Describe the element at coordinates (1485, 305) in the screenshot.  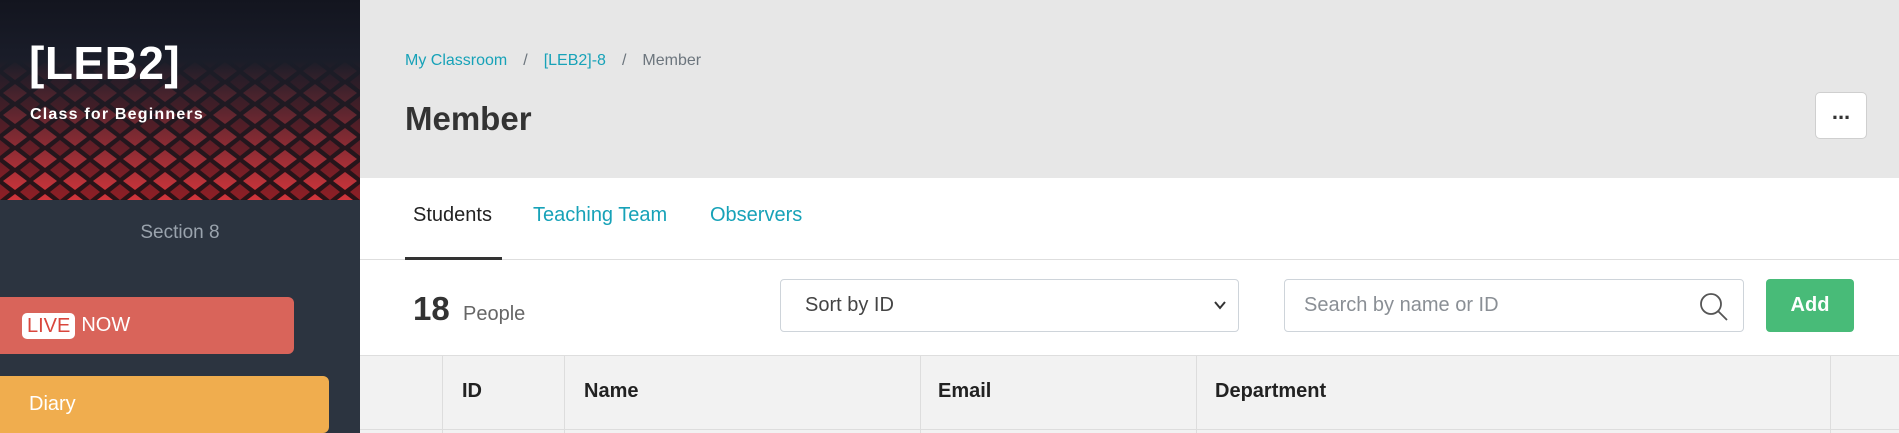
I see `search-input` at that location.